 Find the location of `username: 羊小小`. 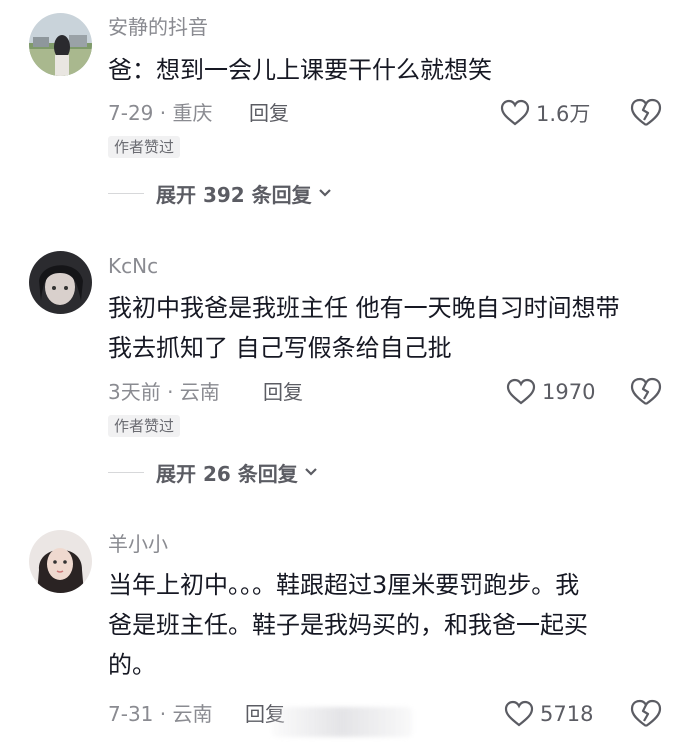

username: 羊小小 is located at coordinates (138, 544).